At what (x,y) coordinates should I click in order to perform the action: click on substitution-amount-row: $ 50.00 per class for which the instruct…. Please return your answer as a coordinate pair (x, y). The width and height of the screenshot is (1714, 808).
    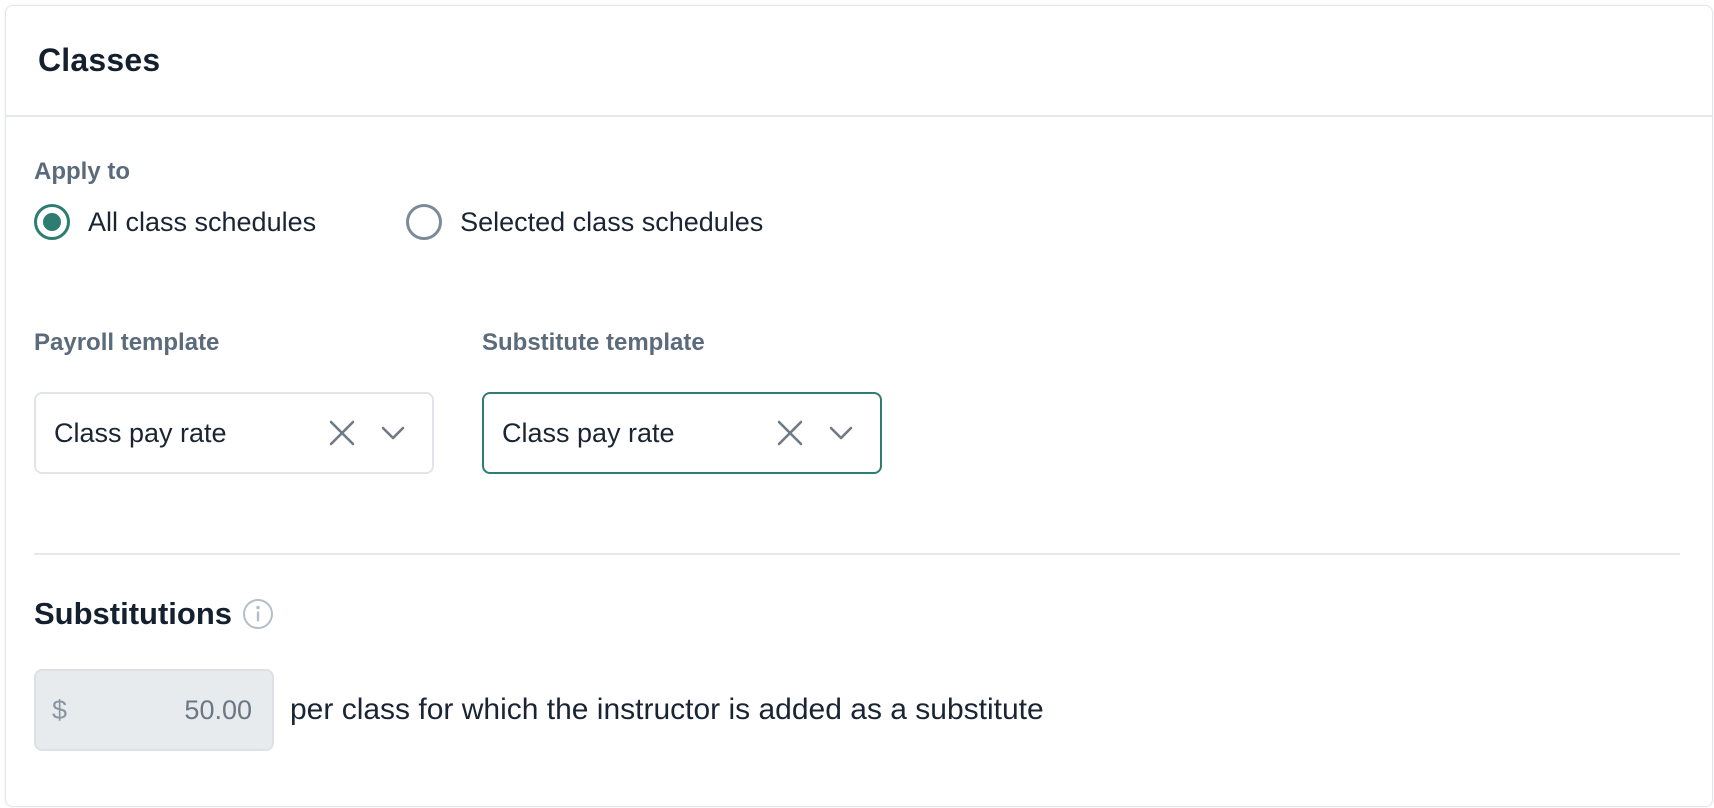
    Looking at the image, I should click on (539, 710).